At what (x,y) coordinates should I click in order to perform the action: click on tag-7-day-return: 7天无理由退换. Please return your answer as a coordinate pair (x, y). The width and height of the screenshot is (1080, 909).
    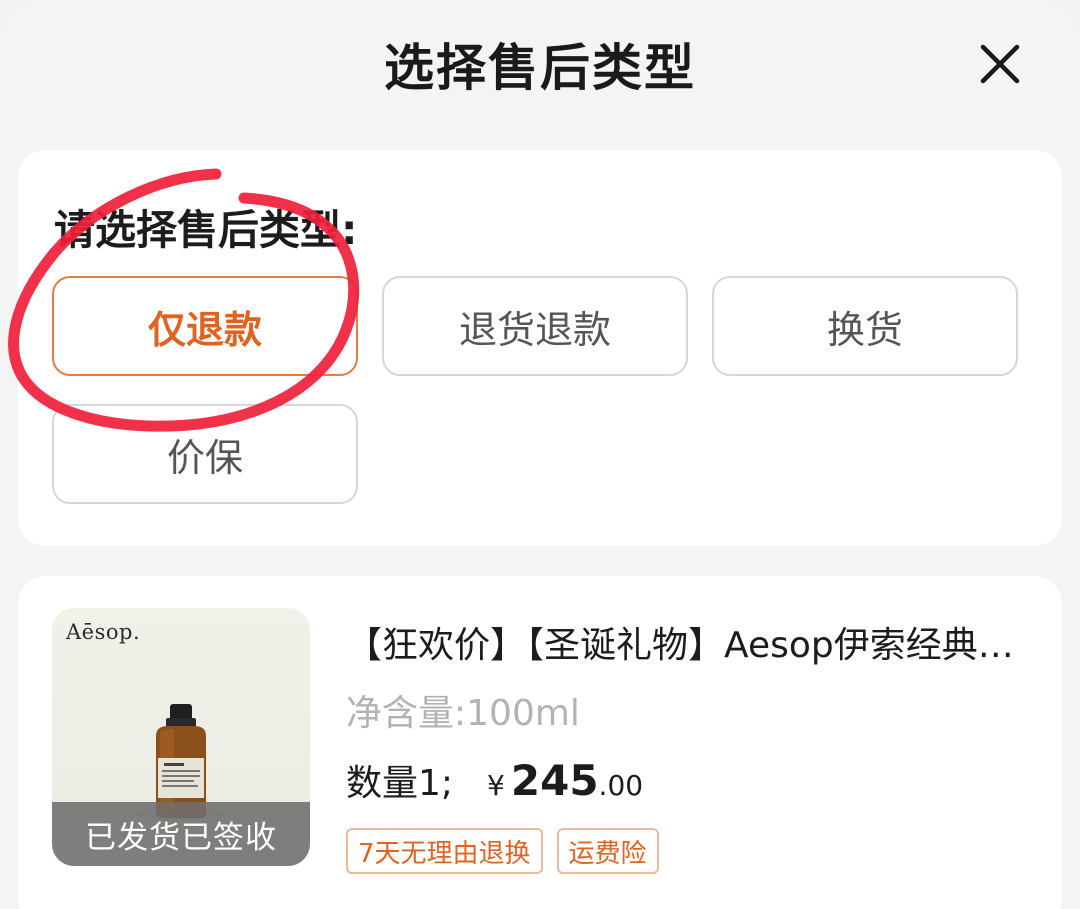
    Looking at the image, I should click on (444, 851).